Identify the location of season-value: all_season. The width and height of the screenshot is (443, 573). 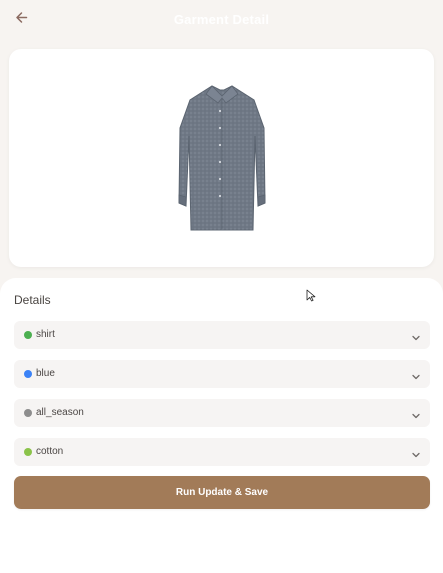
(60, 412).